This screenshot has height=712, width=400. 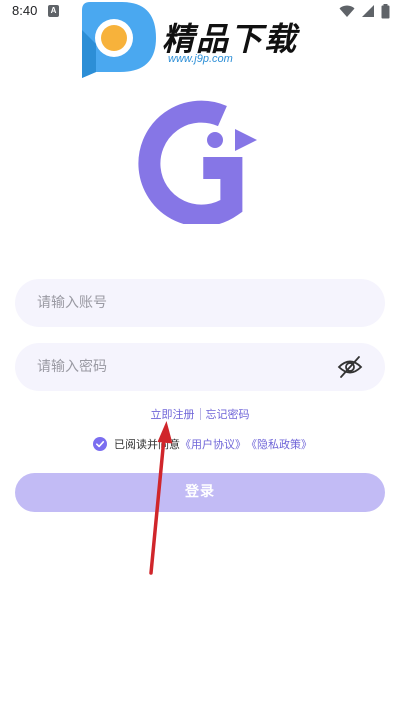 What do you see at coordinates (213, 444) in the screenshot?
I see `user-agreement-link: 《用户协议》` at bounding box center [213, 444].